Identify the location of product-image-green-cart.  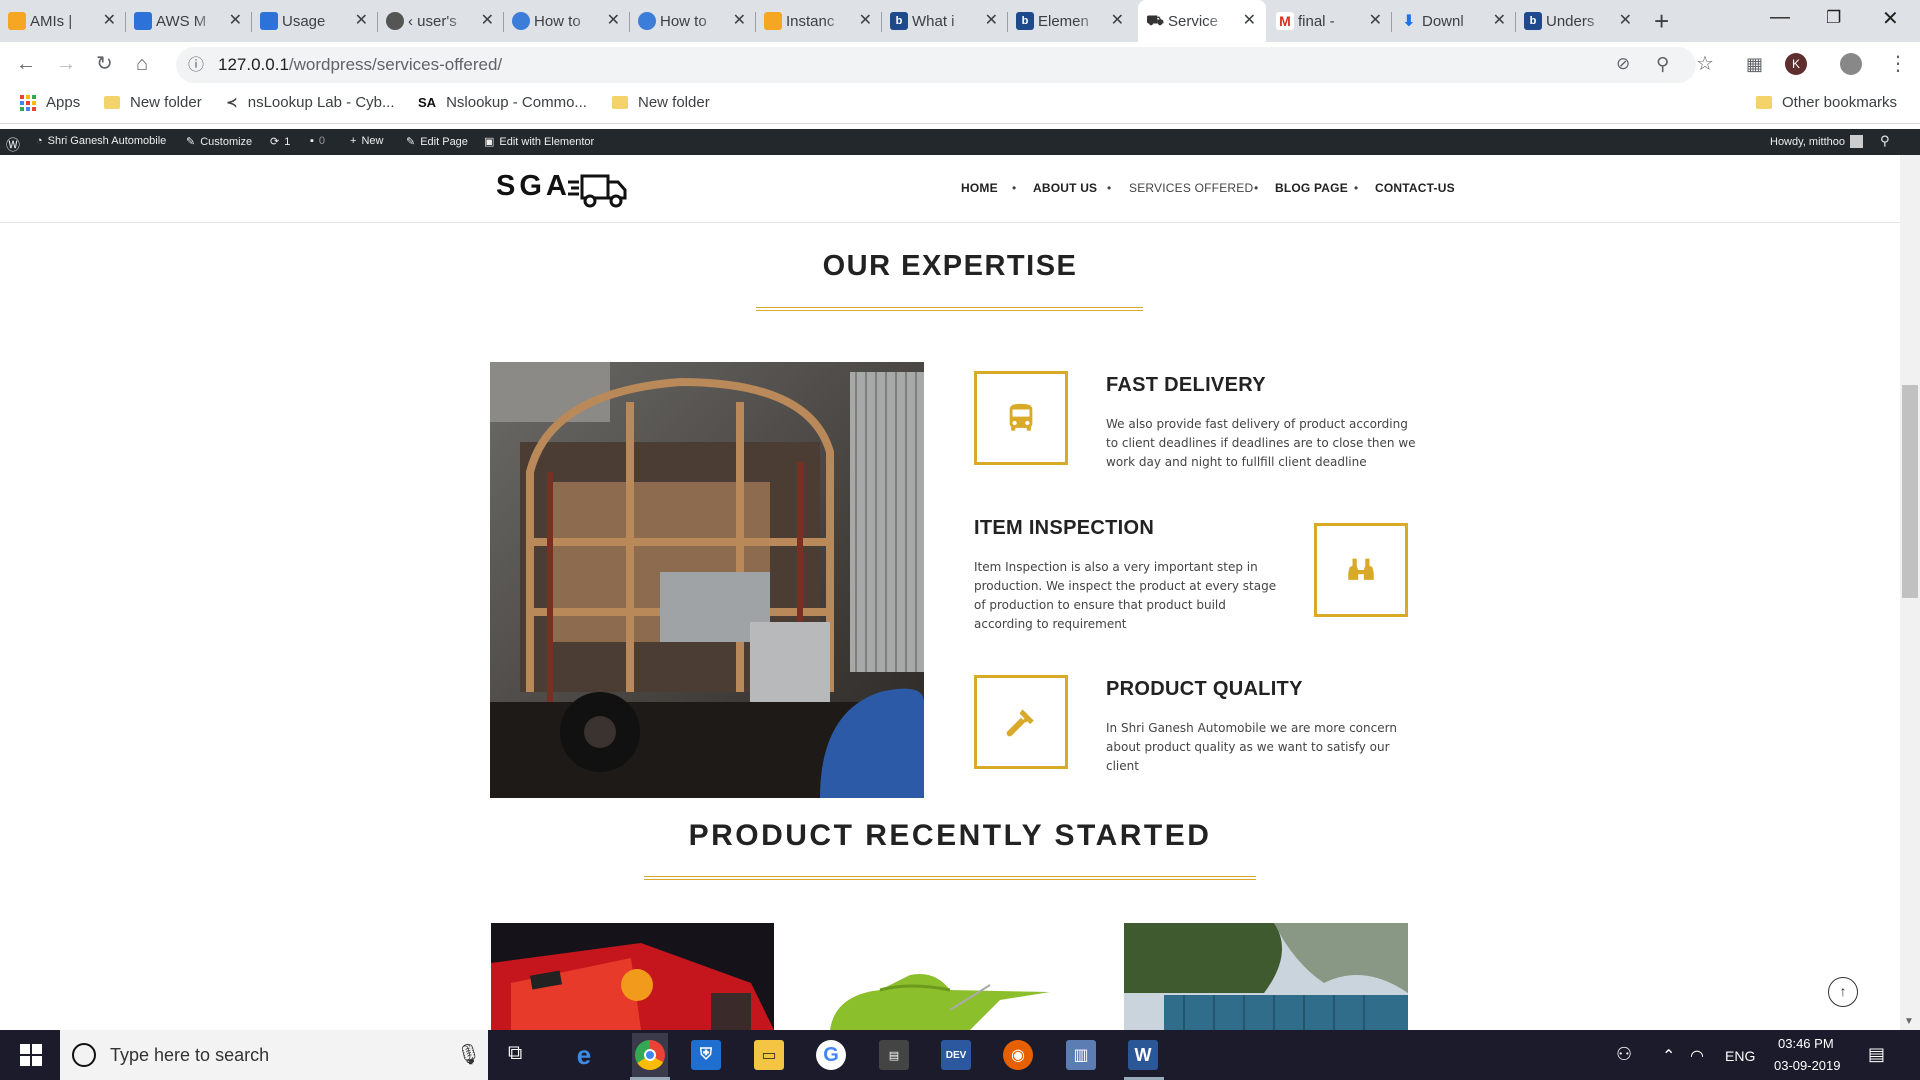
(940, 1000).